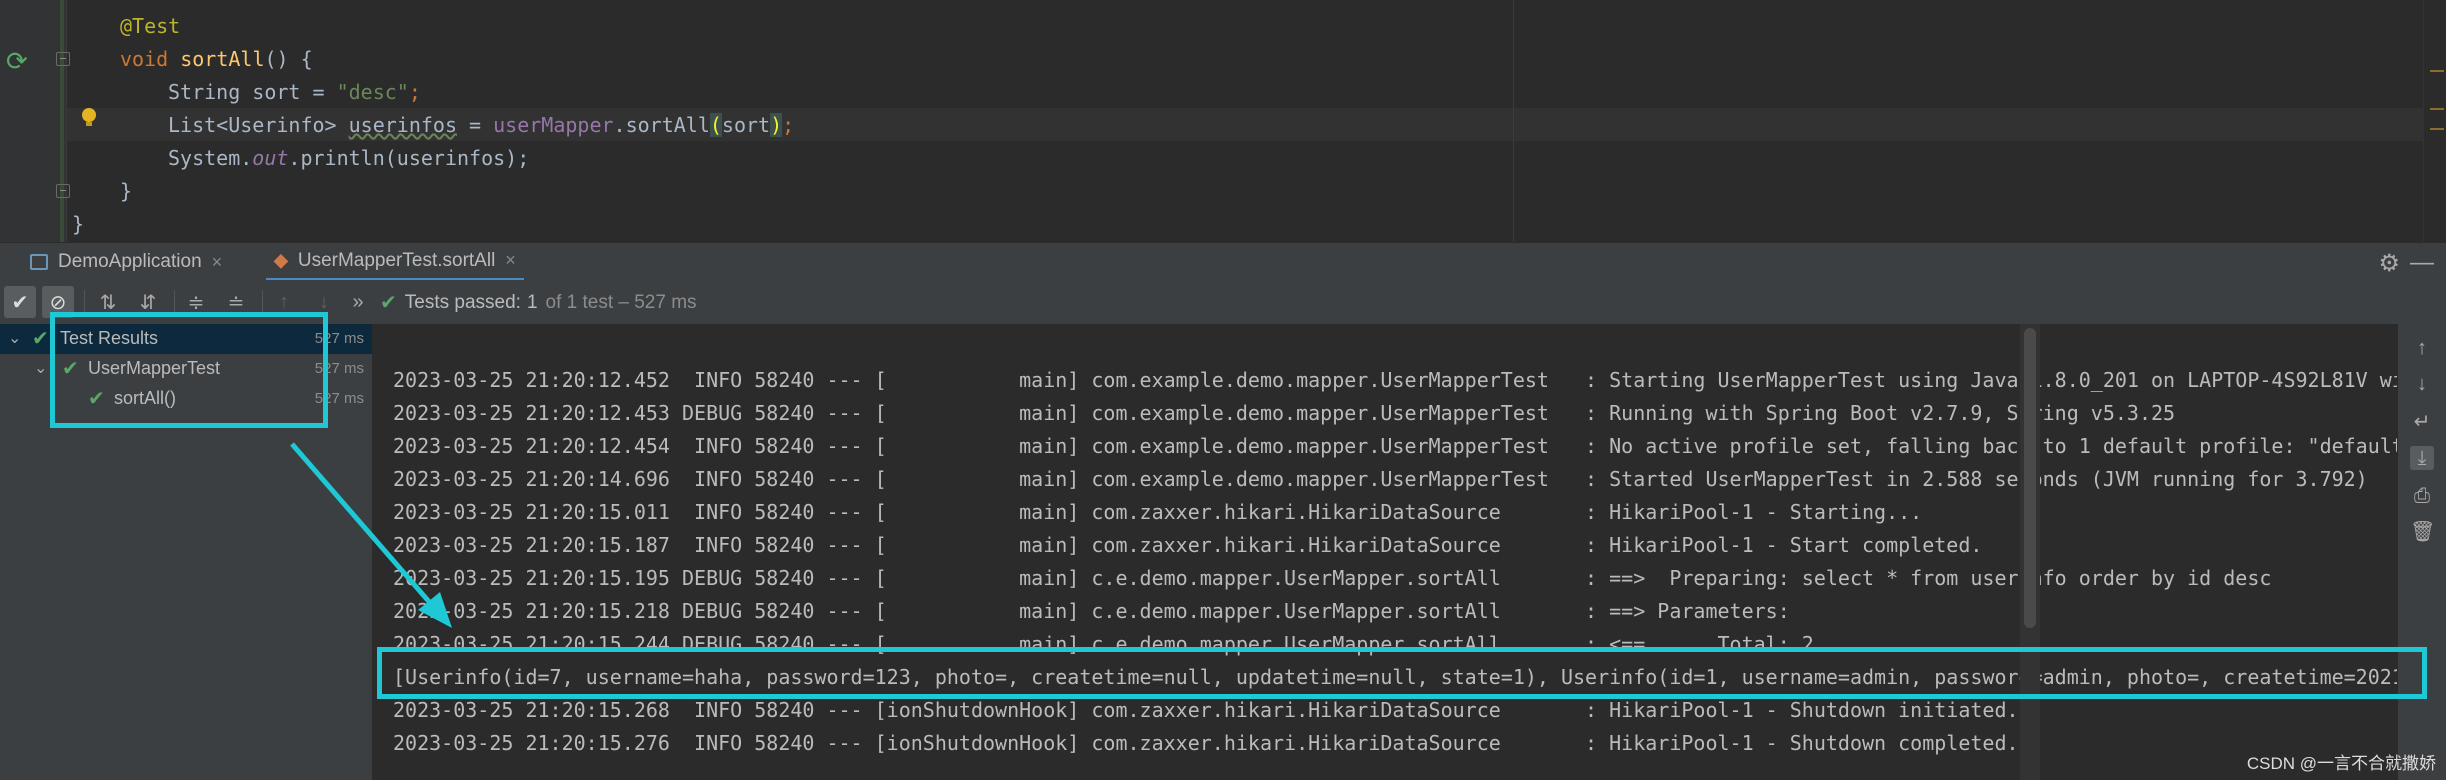  What do you see at coordinates (2341, 763) in the screenshot?
I see `watermark: CSDN @一言不合就撒娇` at bounding box center [2341, 763].